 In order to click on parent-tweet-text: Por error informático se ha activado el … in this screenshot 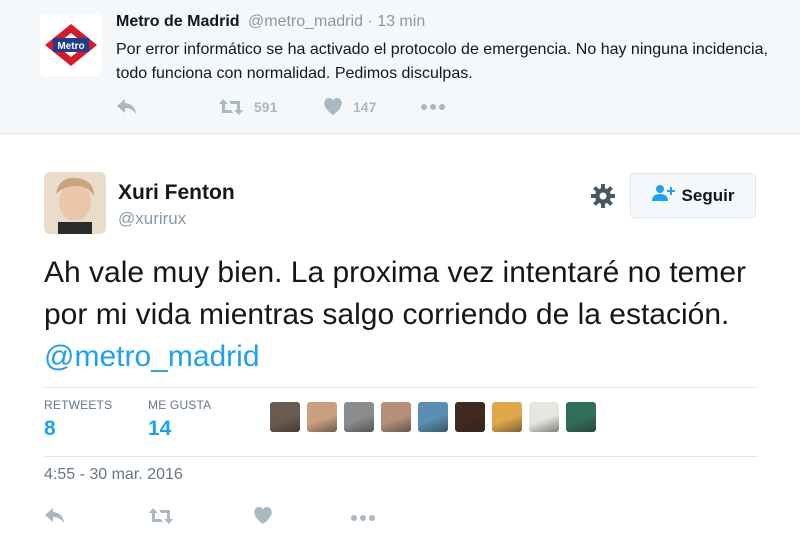, I will do `click(442, 61)`.